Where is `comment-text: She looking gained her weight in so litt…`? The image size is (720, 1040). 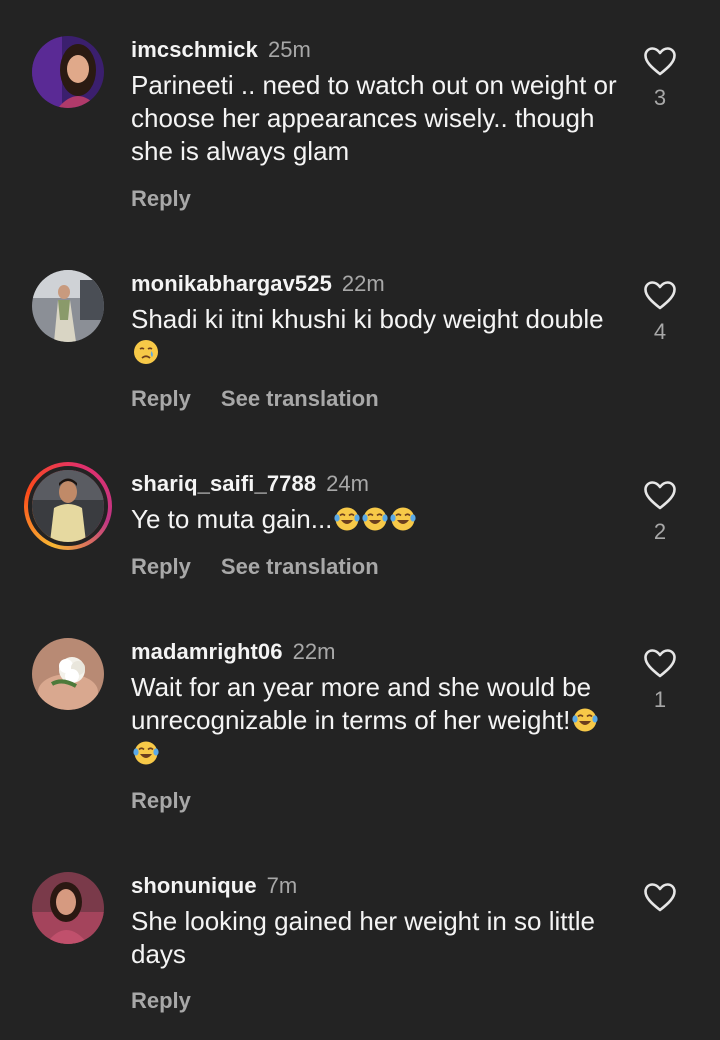
comment-text: She looking gained her weight in so litt… is located at coordinates (376, 938).